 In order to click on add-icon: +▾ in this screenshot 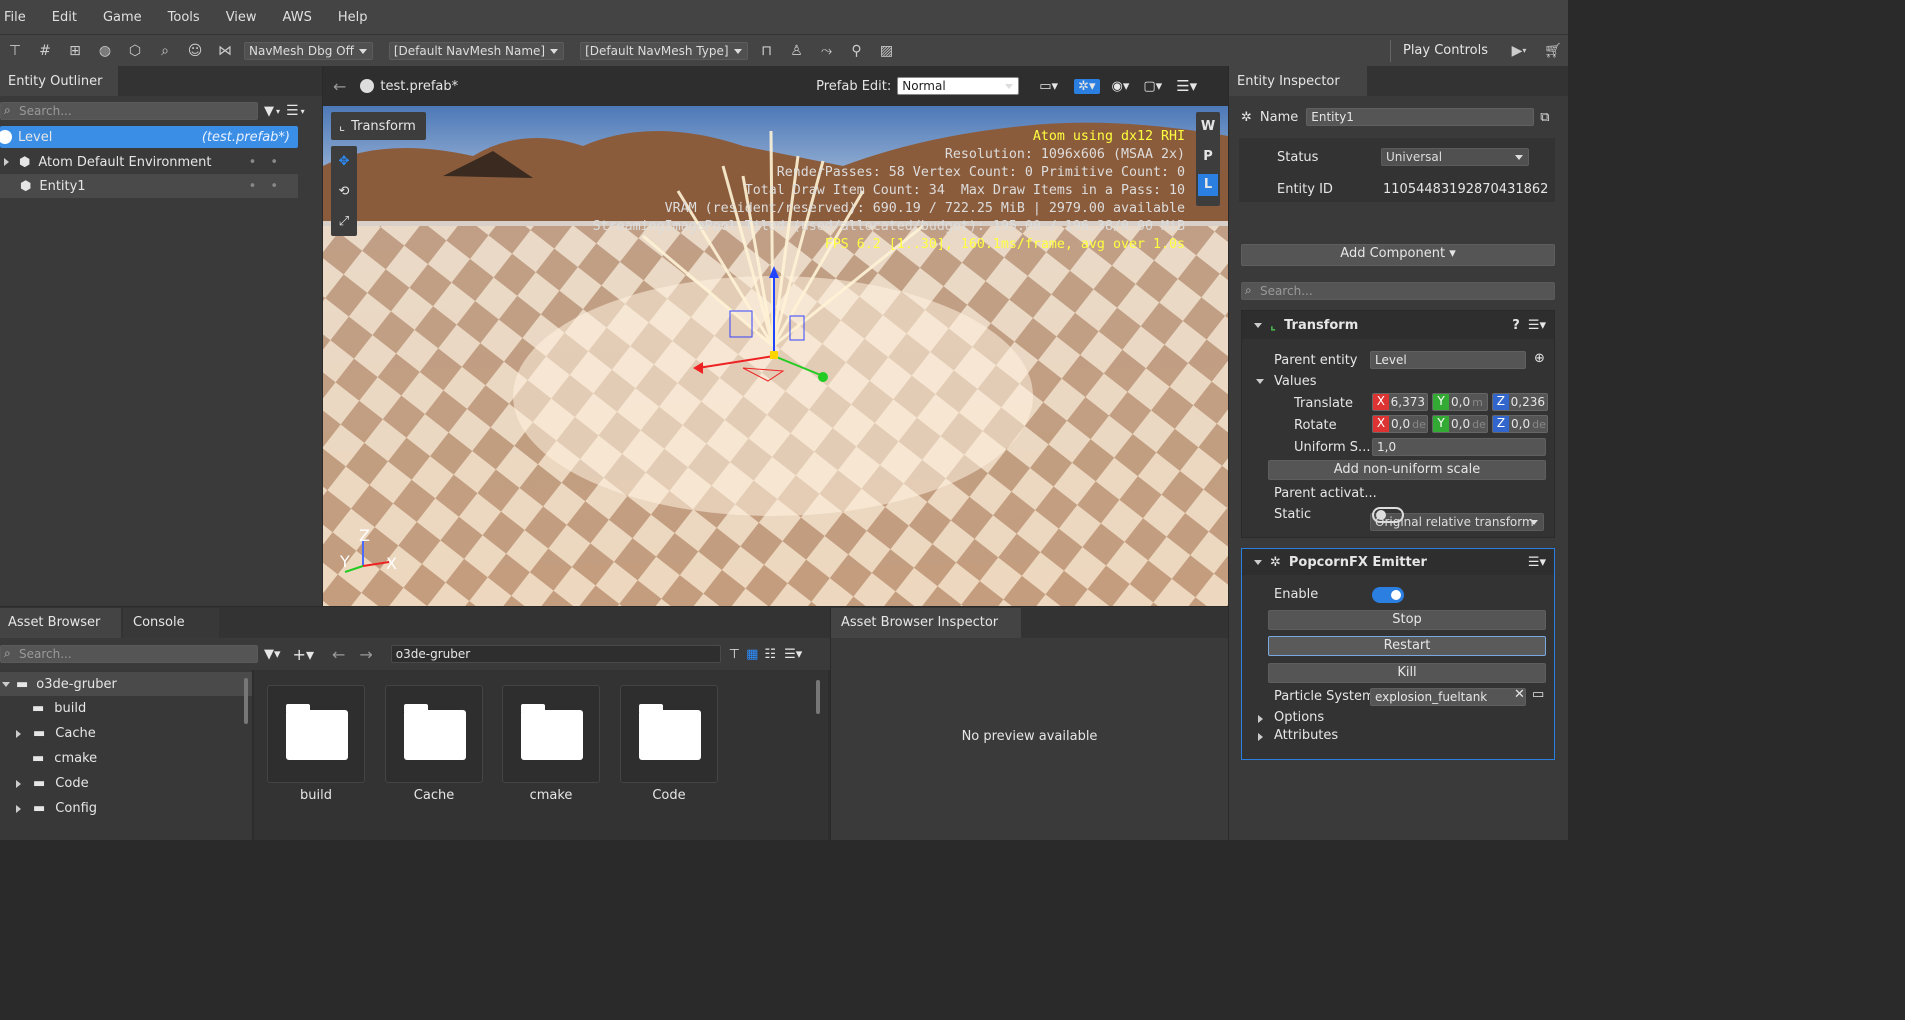, I will do `click(303, 654)`.